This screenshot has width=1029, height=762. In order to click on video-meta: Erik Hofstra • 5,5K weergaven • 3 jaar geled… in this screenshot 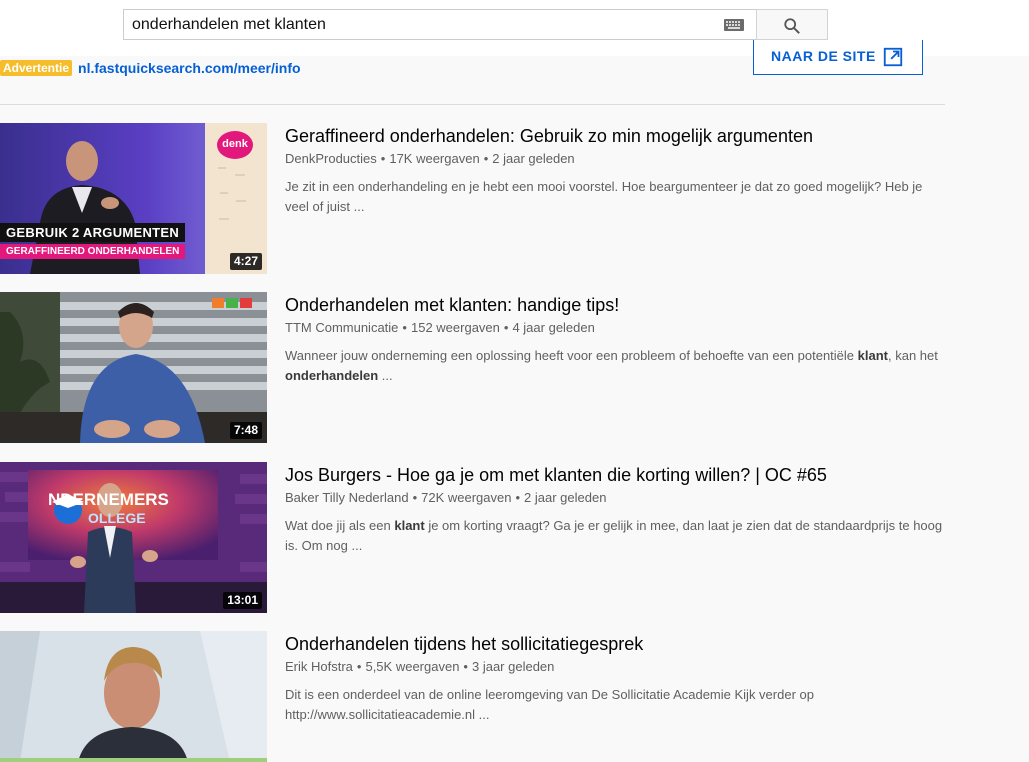, I will do `click(419, 666)`.